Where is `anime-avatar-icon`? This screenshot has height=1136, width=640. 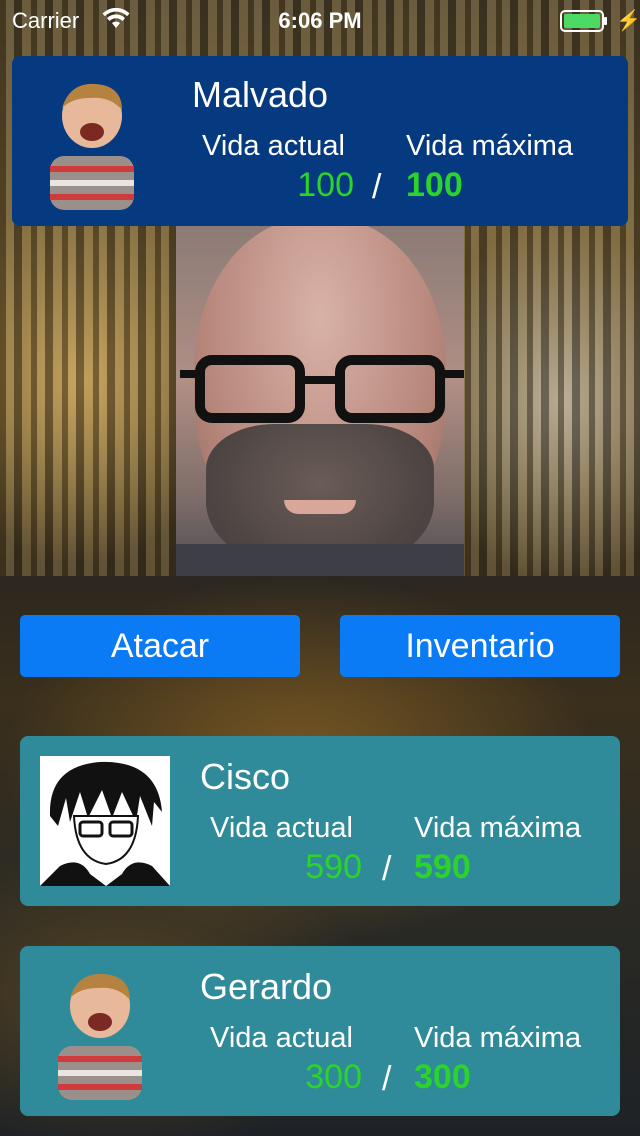
anime-avatar-icon is located at coordinates (105, 821).